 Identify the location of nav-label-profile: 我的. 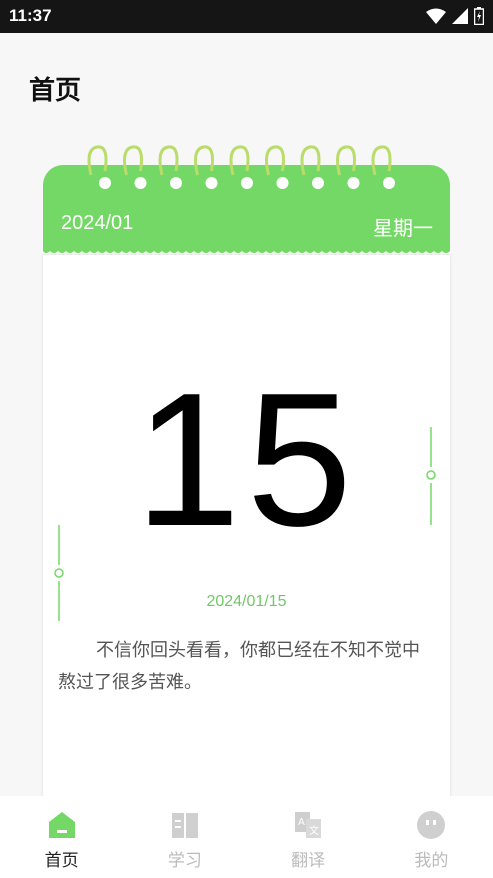
(431, 861).